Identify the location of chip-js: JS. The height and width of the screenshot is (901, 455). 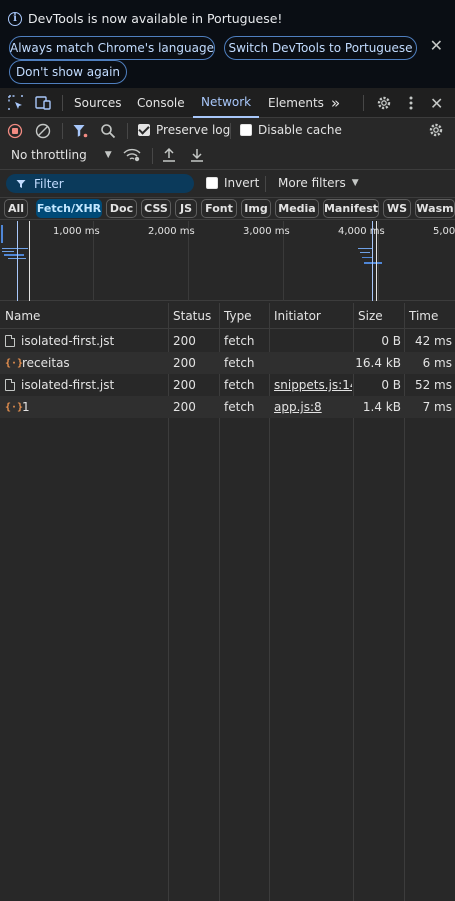
(186, 208).